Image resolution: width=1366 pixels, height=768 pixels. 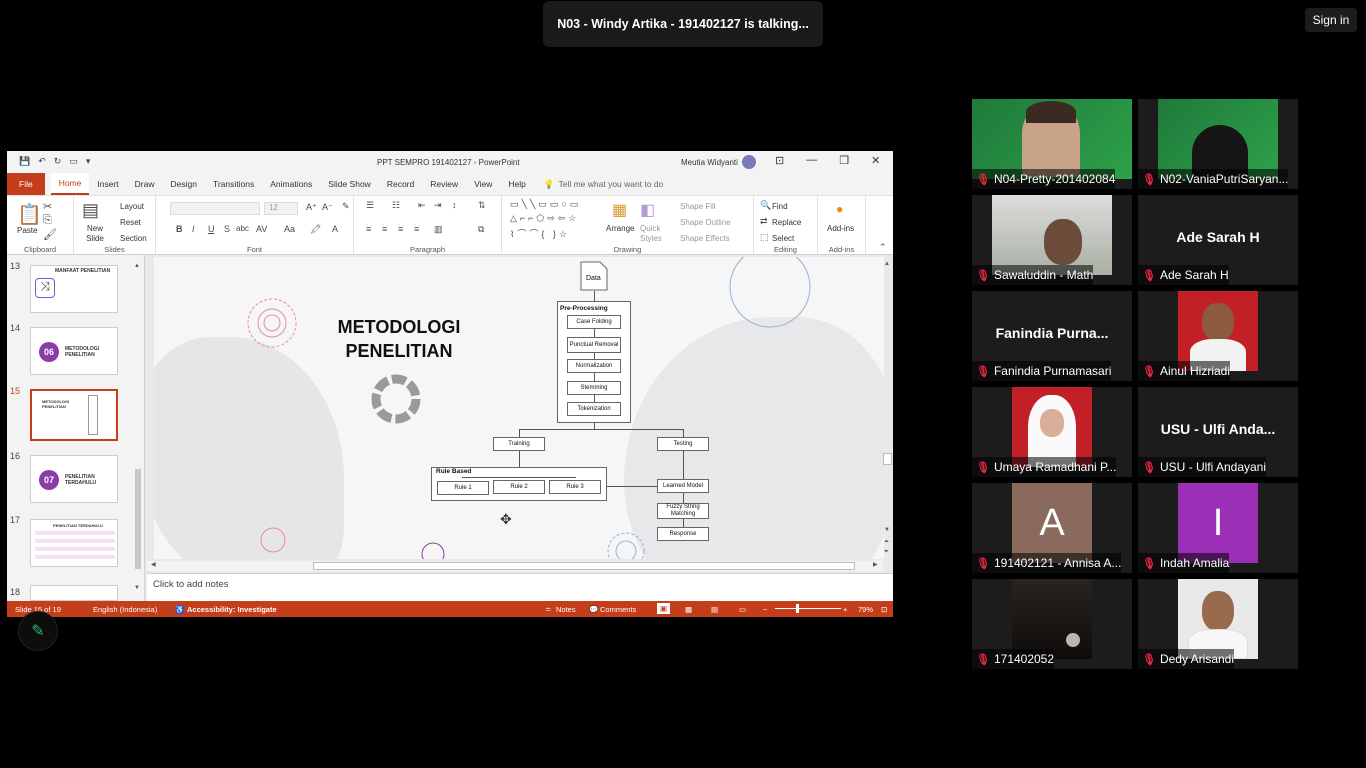 I want to click on step-tokenization: Tokenization, so click(x=594, y=409).